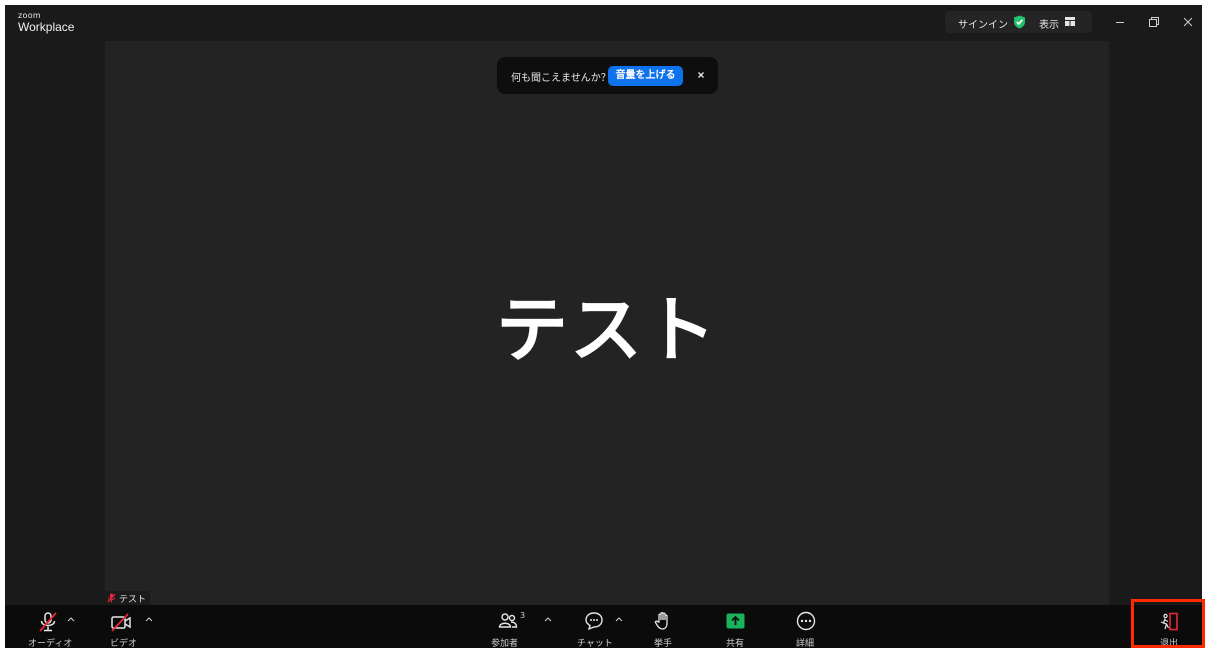 The width and height of the screenshot is (1207, 648). I want to click on chat-label: チャット, so click(595, 643).